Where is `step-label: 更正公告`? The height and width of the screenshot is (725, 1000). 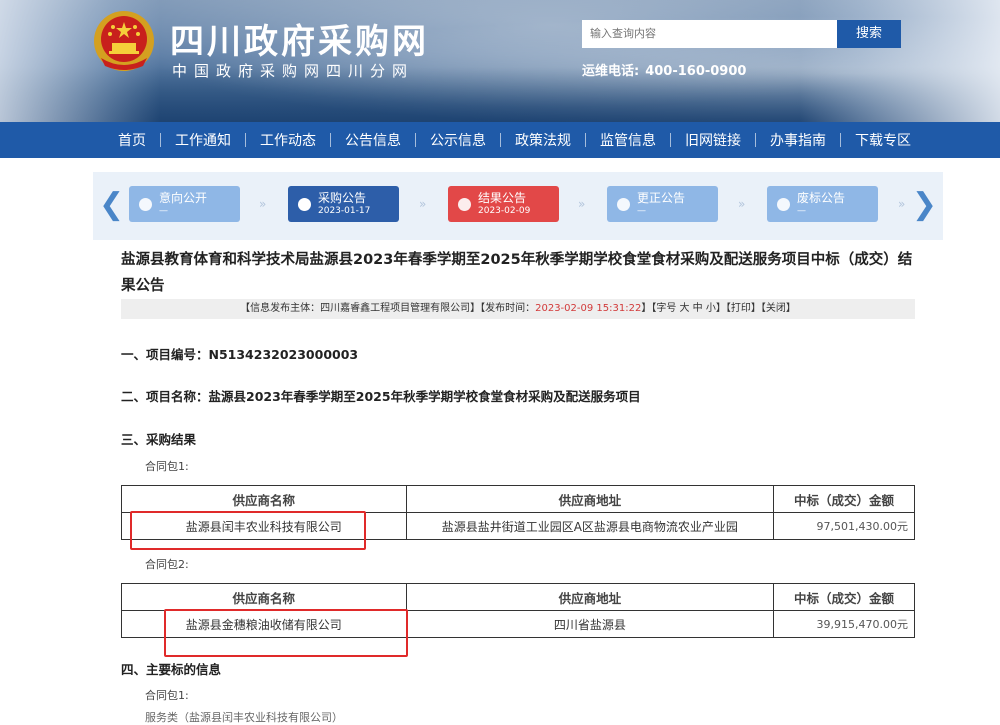 step-label: 更正公告 is located at coordinates (661, 198).